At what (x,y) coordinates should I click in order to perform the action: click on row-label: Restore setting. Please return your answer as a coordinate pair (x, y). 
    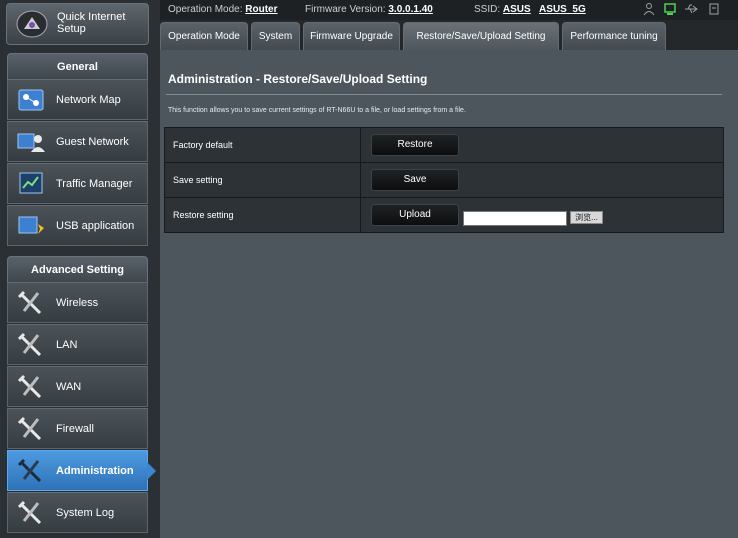
    Looking at the image, I should click on (262, 215).